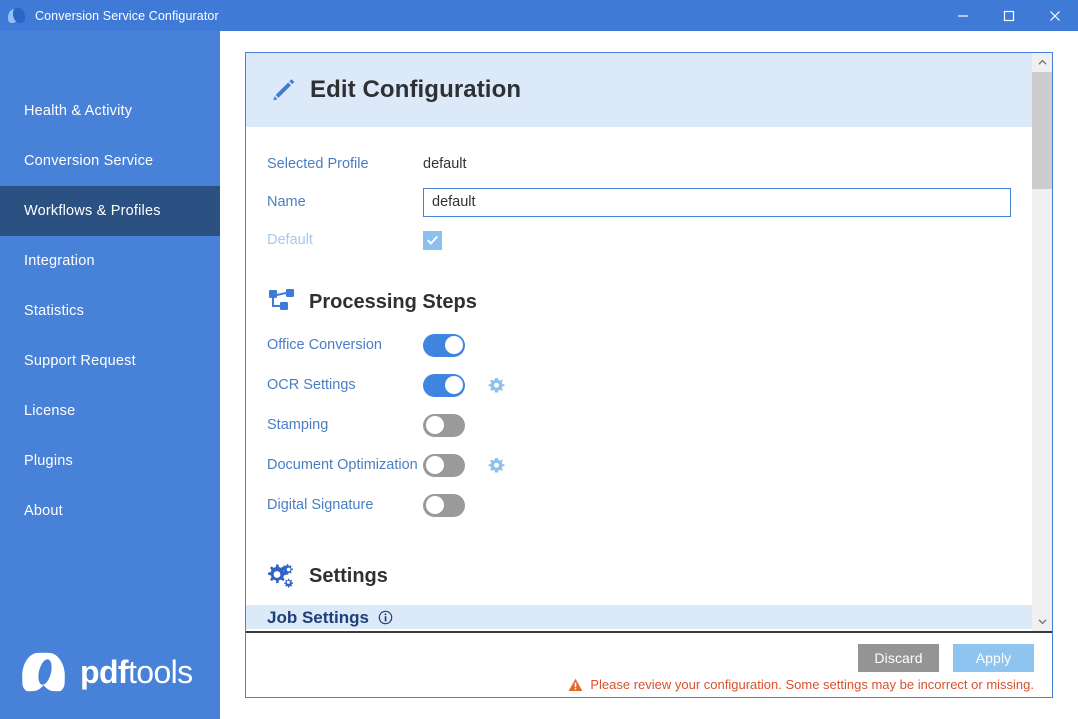 The height and width of the screenshot is (719, 1078). What do you see at coordinates (639, 164) in the screenshot?
I see `selected-profile-row: Selected Profile default` at bounding box center [639, 164].